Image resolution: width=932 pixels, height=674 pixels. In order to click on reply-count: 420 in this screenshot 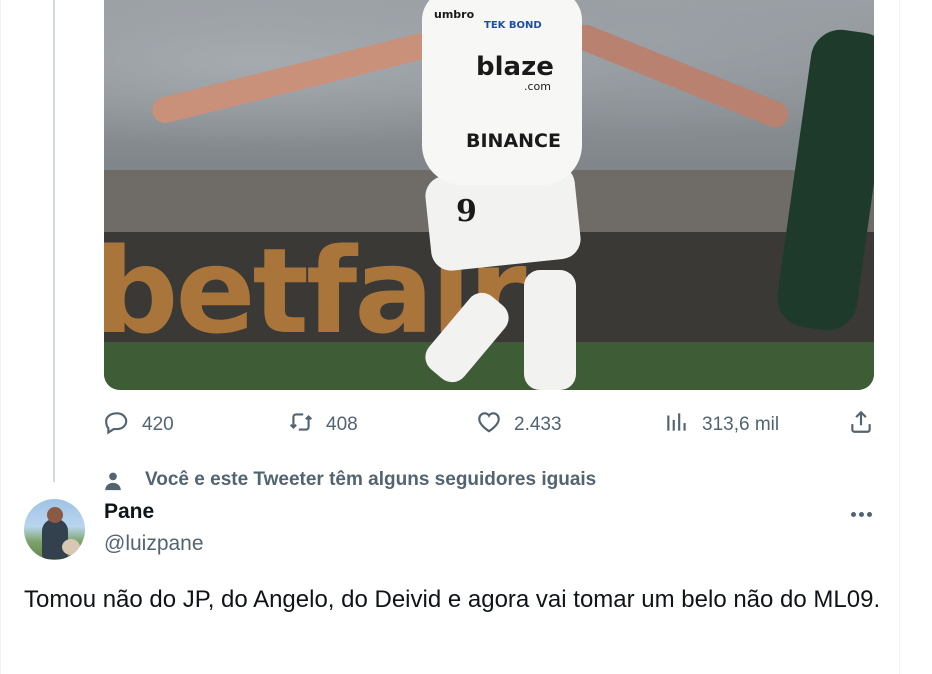, I will do `click(158, 424)`.